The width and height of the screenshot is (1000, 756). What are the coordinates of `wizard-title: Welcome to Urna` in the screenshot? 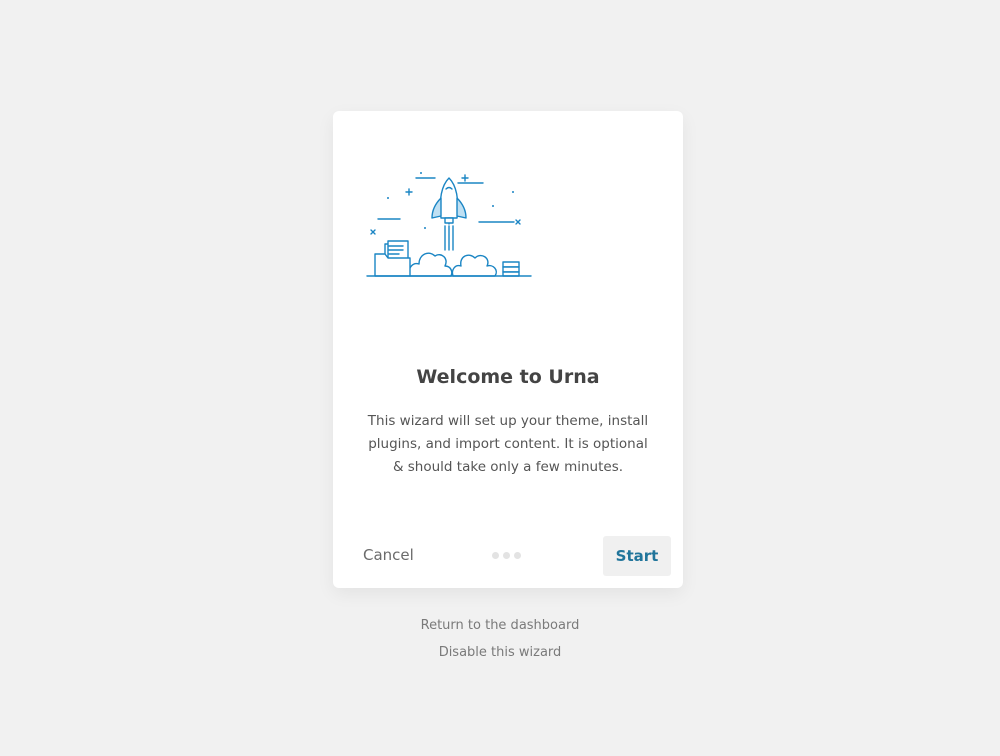 It's located at (508, 377).